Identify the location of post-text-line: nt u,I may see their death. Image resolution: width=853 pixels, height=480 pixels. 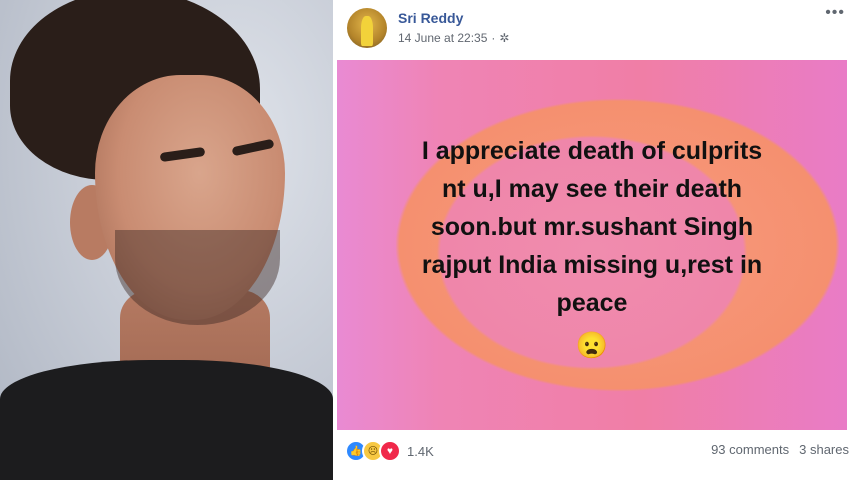
(592, 189).